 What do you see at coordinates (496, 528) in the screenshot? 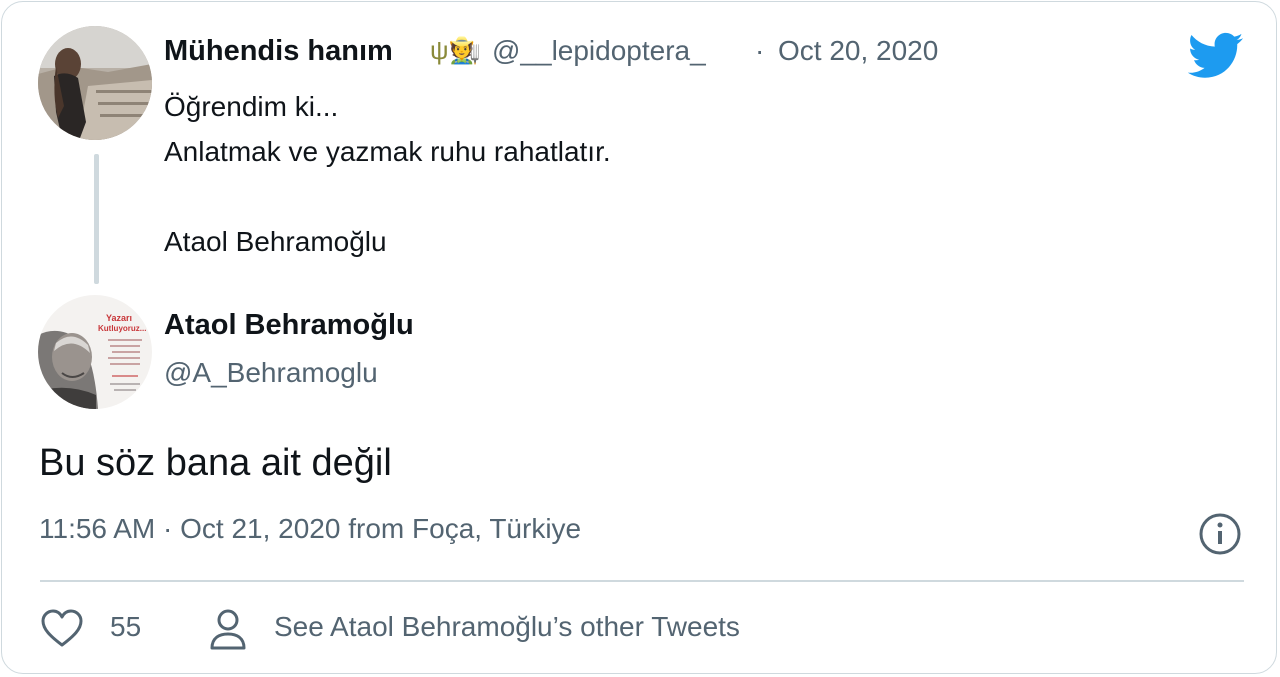
I see `tweet-location: Foça, Türkiye` at bounding box center [496, 528].